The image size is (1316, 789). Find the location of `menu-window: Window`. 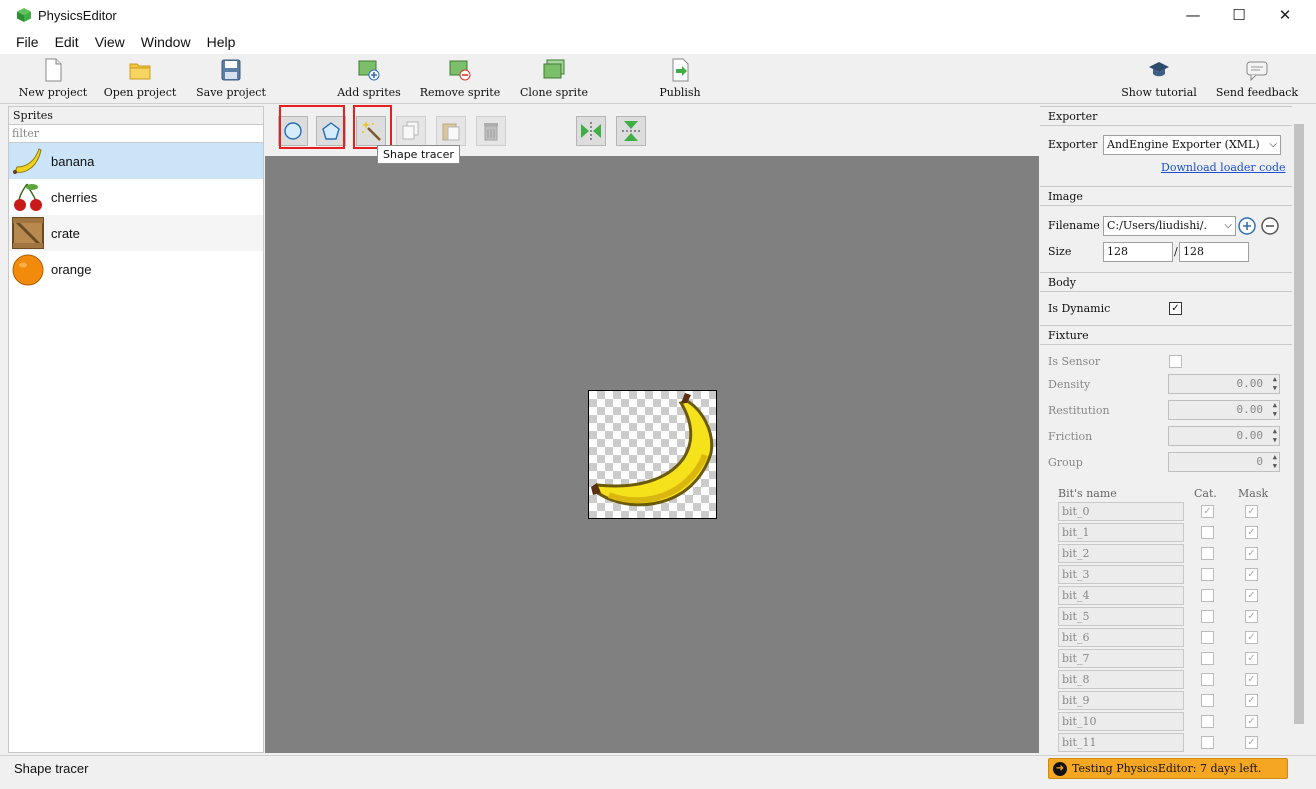

menu-window: Window is located at coordinates (166, 42).